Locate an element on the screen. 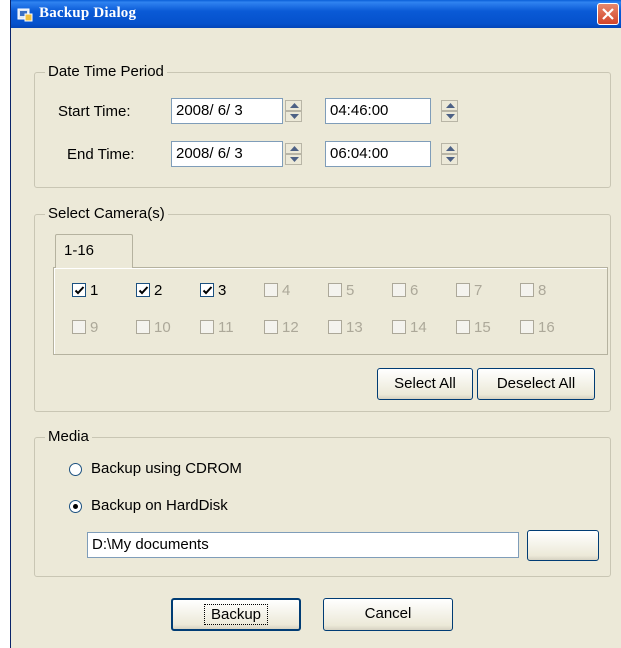  camera-checkbox-7: 7 is located at coordinates (481, 290).